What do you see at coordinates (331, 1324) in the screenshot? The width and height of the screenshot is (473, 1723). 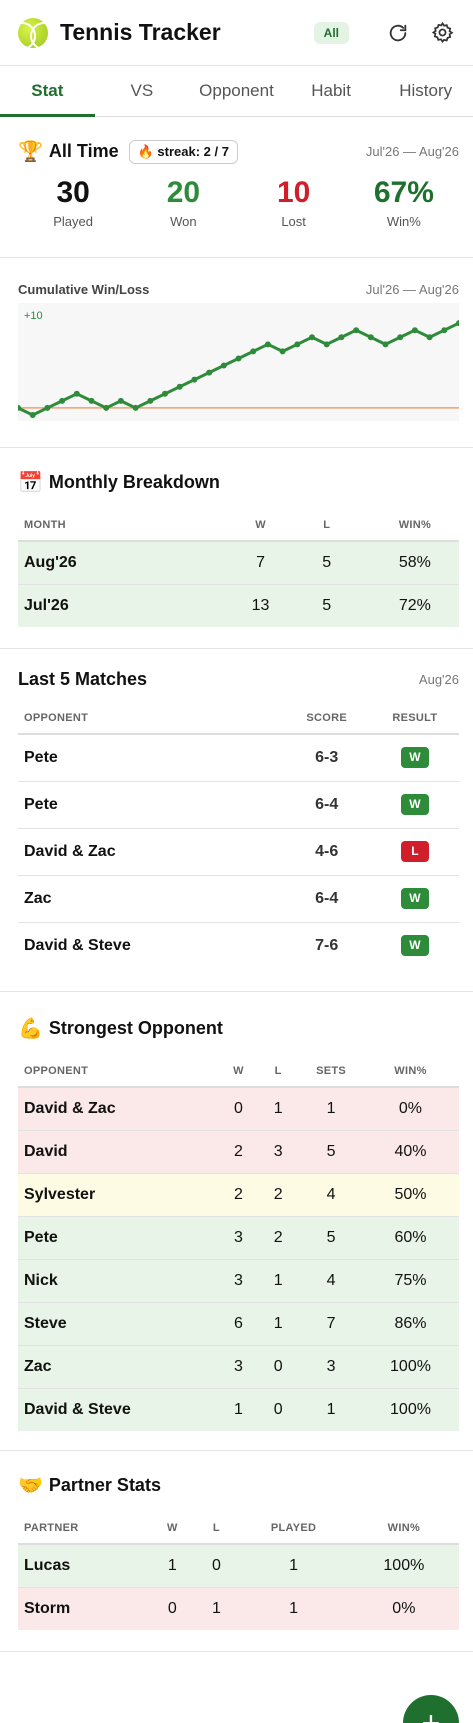 I see `sets-cell: 7` at bounding box center [331, 1324].